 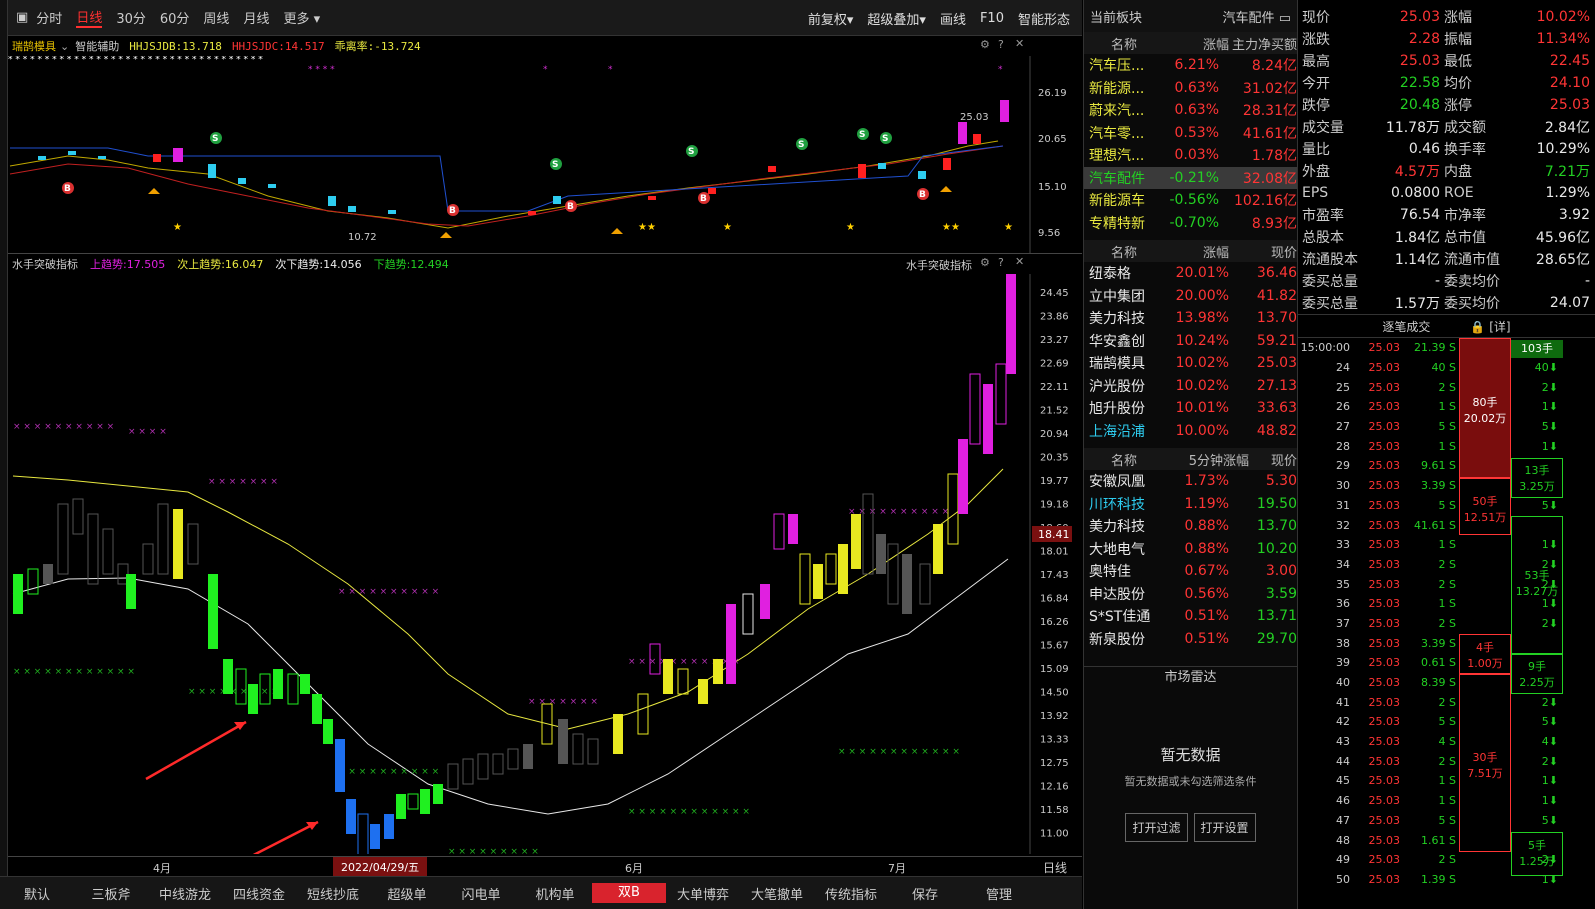 What do you see at coordinates (1190, 318) in the screenshot?
I see `list-row: 美力科技 13.98% 13.70` at bounding box center [1190, 318].